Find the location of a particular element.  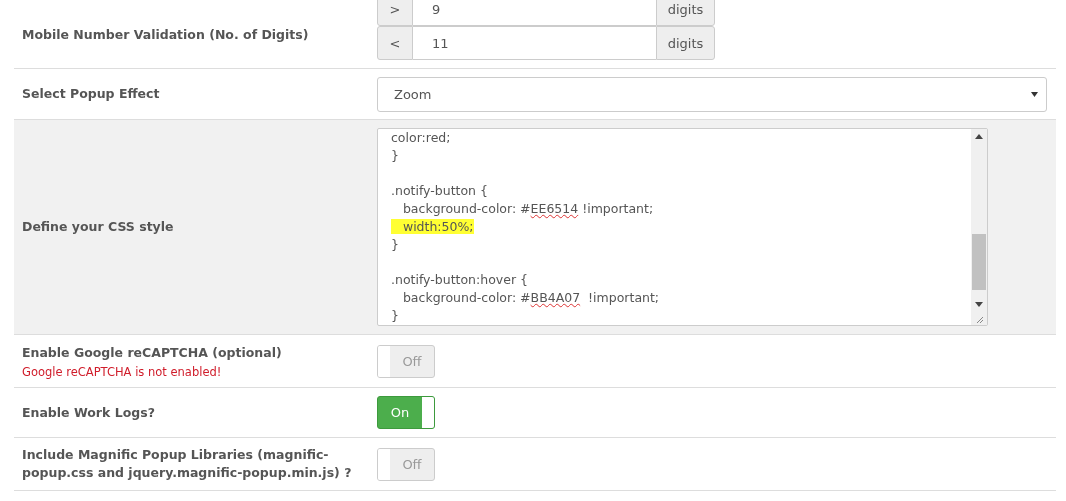

setting-label: Select Popup Effect is located at coordinates (91, 94).